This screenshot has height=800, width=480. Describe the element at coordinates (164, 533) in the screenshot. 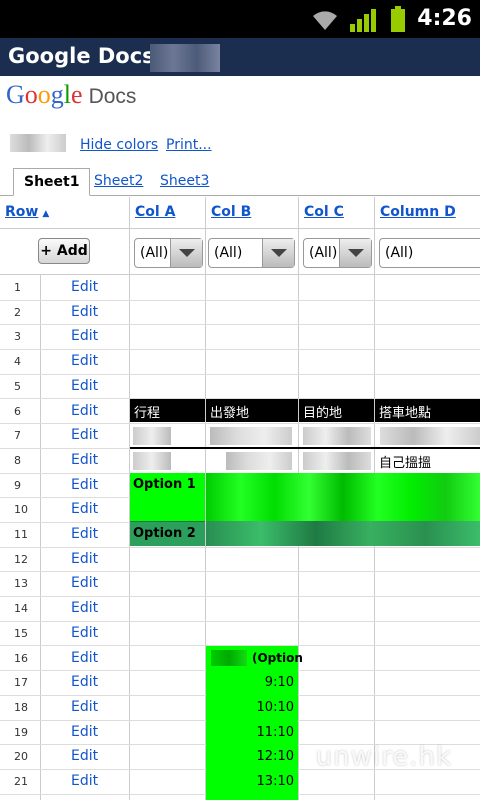

I see `cell-r11-a: Option 2` at that location.